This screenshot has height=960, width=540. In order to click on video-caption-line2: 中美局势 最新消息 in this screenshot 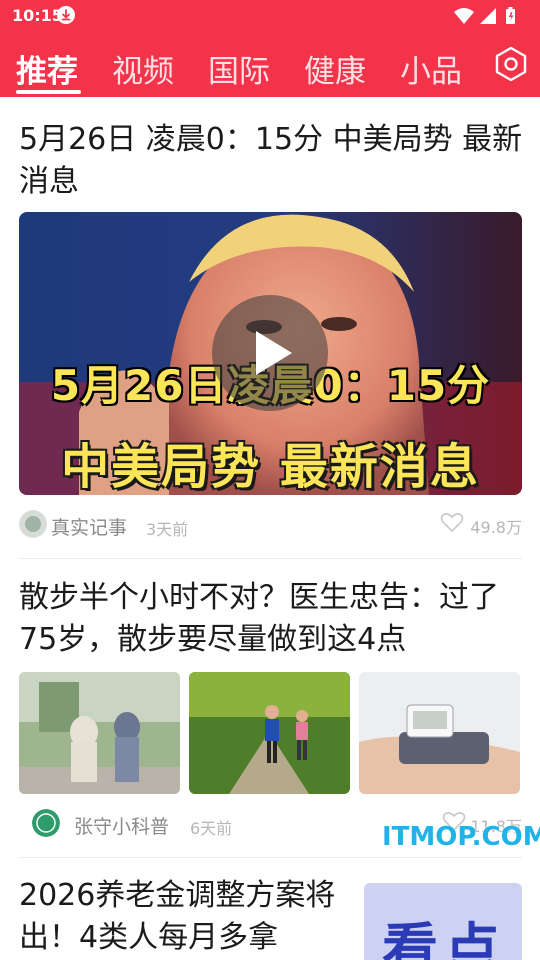, I will do `click(270, 467)`.